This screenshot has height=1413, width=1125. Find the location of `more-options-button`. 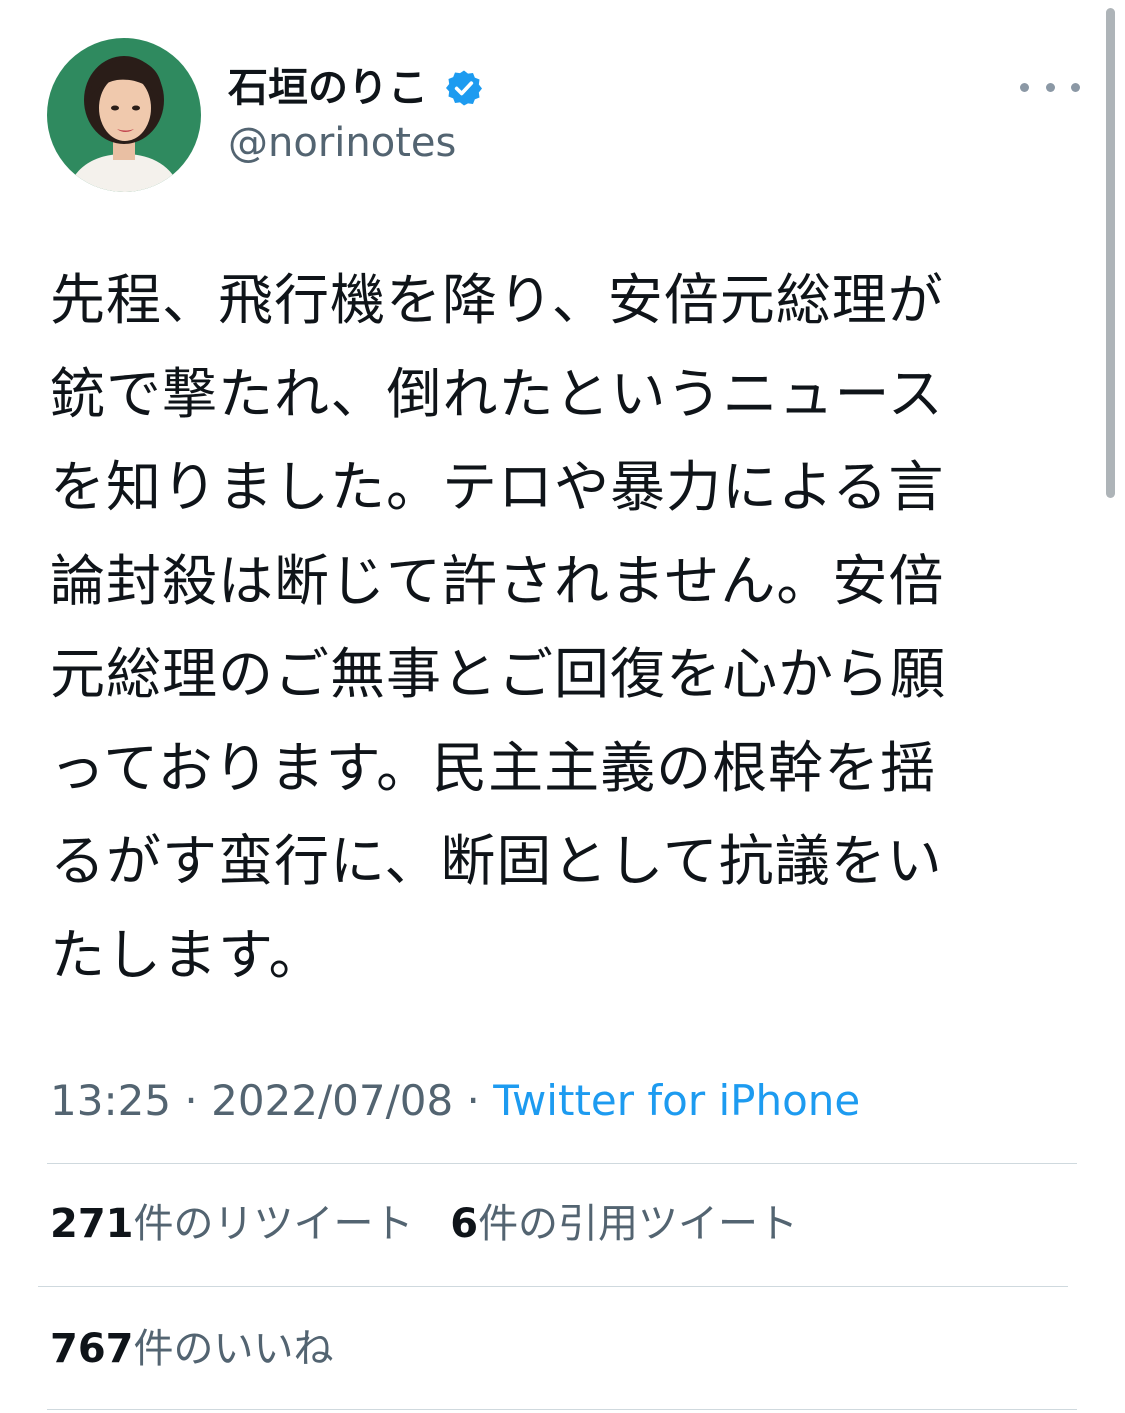

more-options-button is located at coordinates (1050, 87).